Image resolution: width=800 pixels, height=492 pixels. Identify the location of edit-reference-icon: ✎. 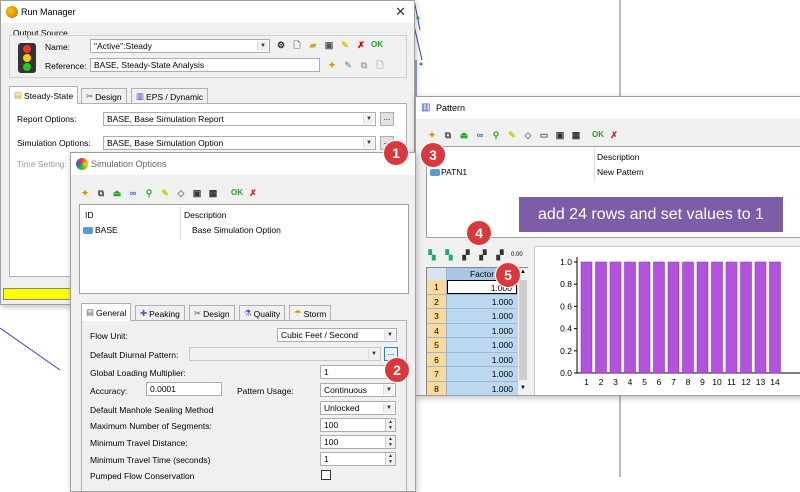
(348, 65).